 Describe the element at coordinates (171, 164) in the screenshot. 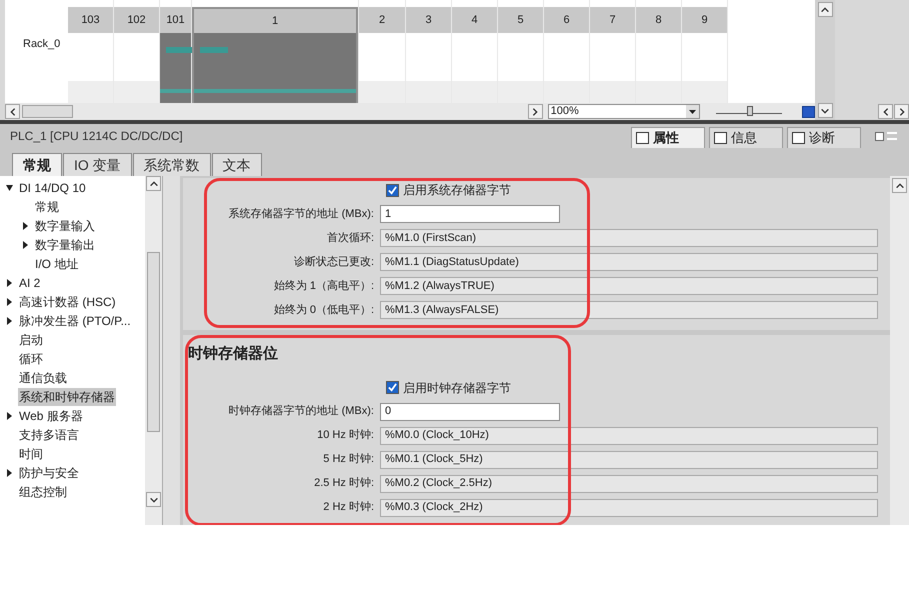

I see `inspector-tab: 系统常数` at that location.